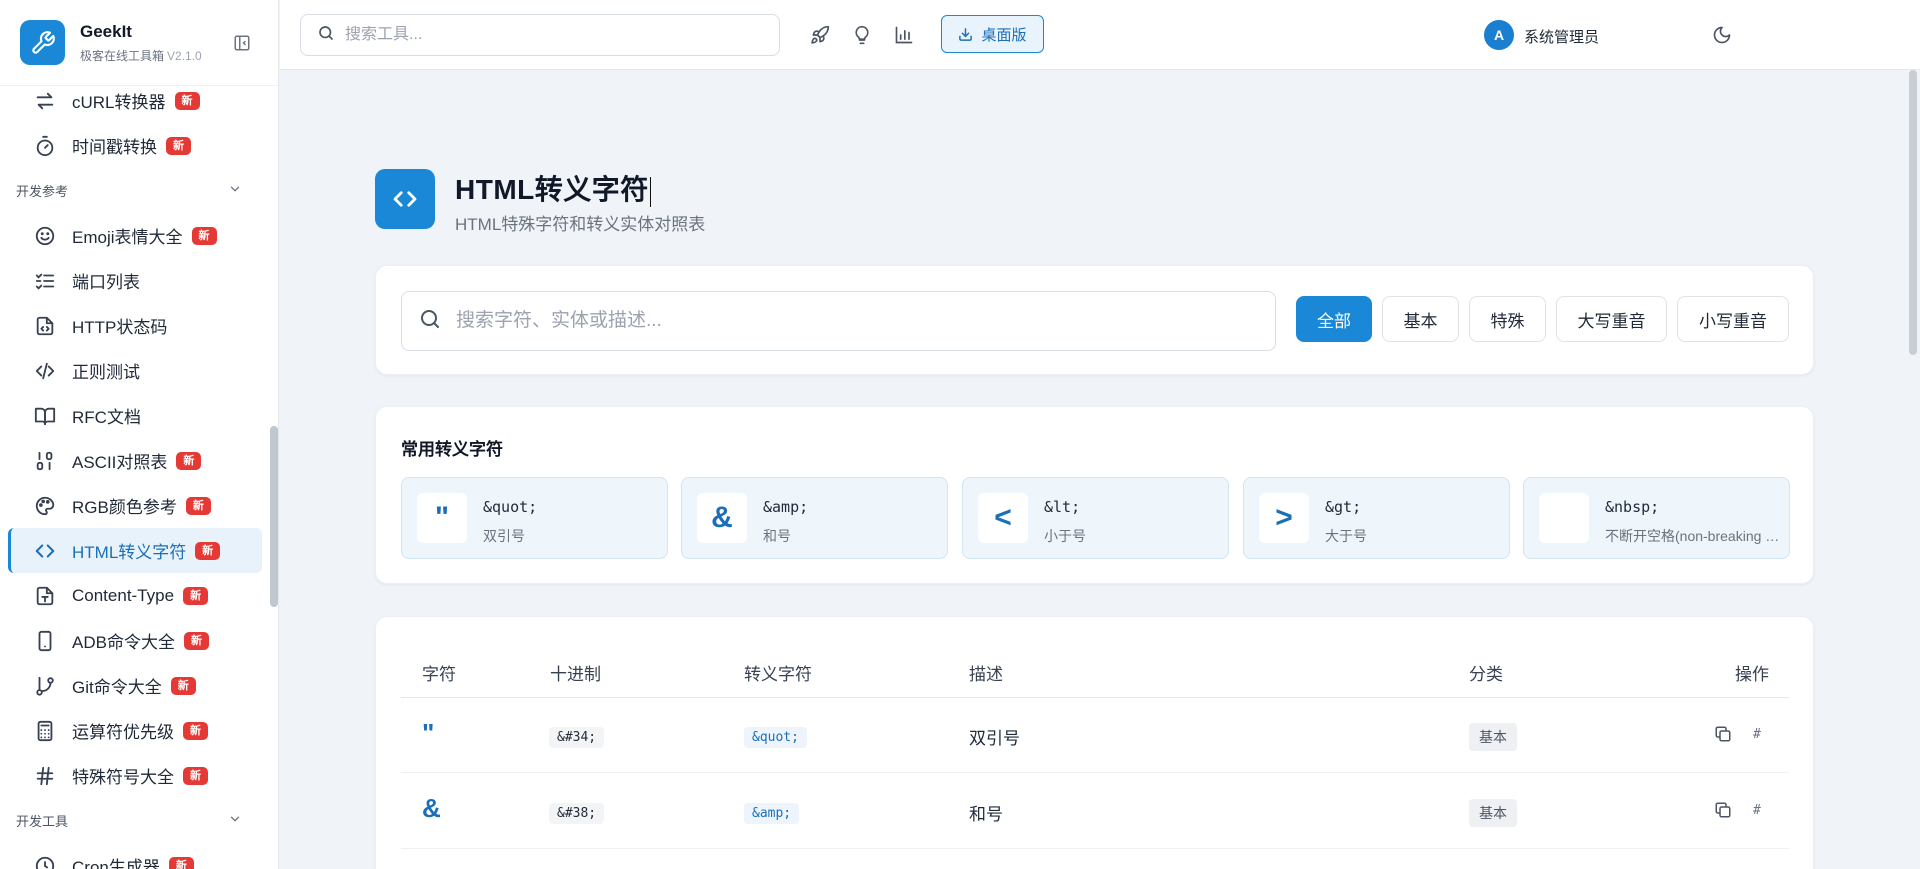 Image resolution: width=1920 pixels, height=869 pixels. What do you see at coordinates (986, 814) in the screenshot?
I see `row-desc: 和号` at bounding box center [986, 814].